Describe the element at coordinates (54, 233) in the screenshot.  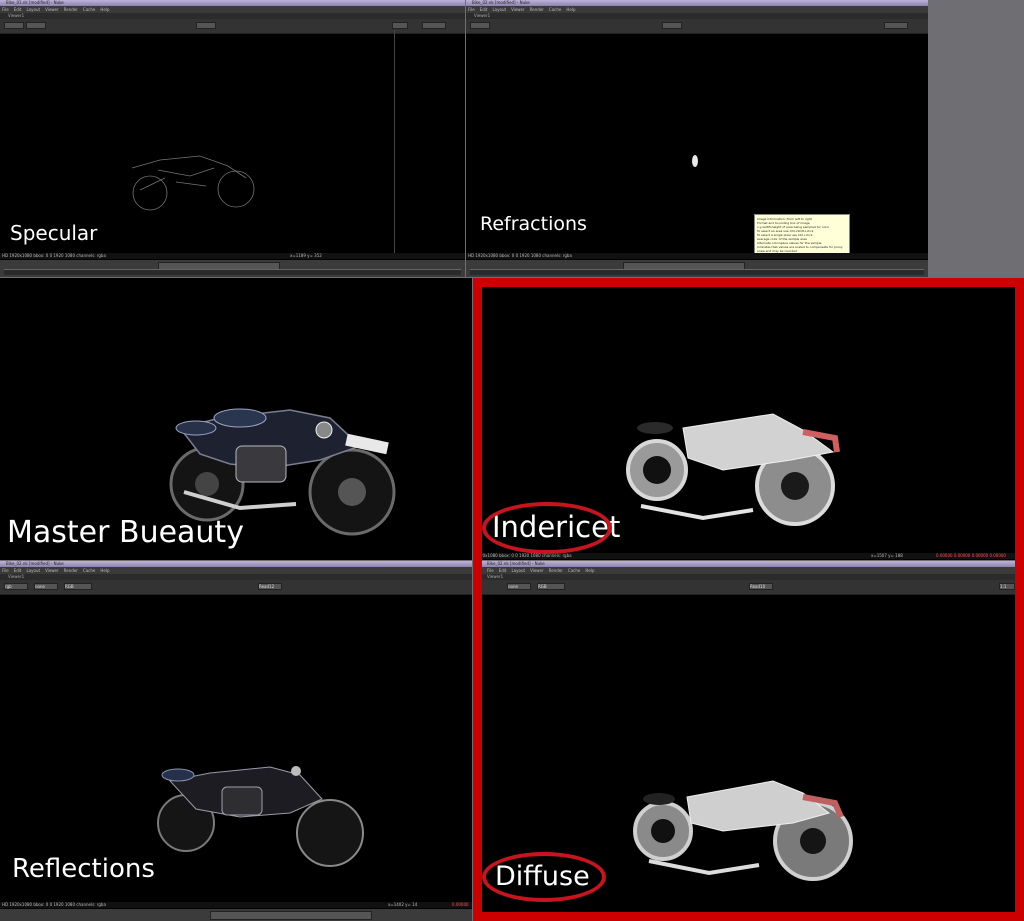
I see `pass-label-specular: Specular` at that location.